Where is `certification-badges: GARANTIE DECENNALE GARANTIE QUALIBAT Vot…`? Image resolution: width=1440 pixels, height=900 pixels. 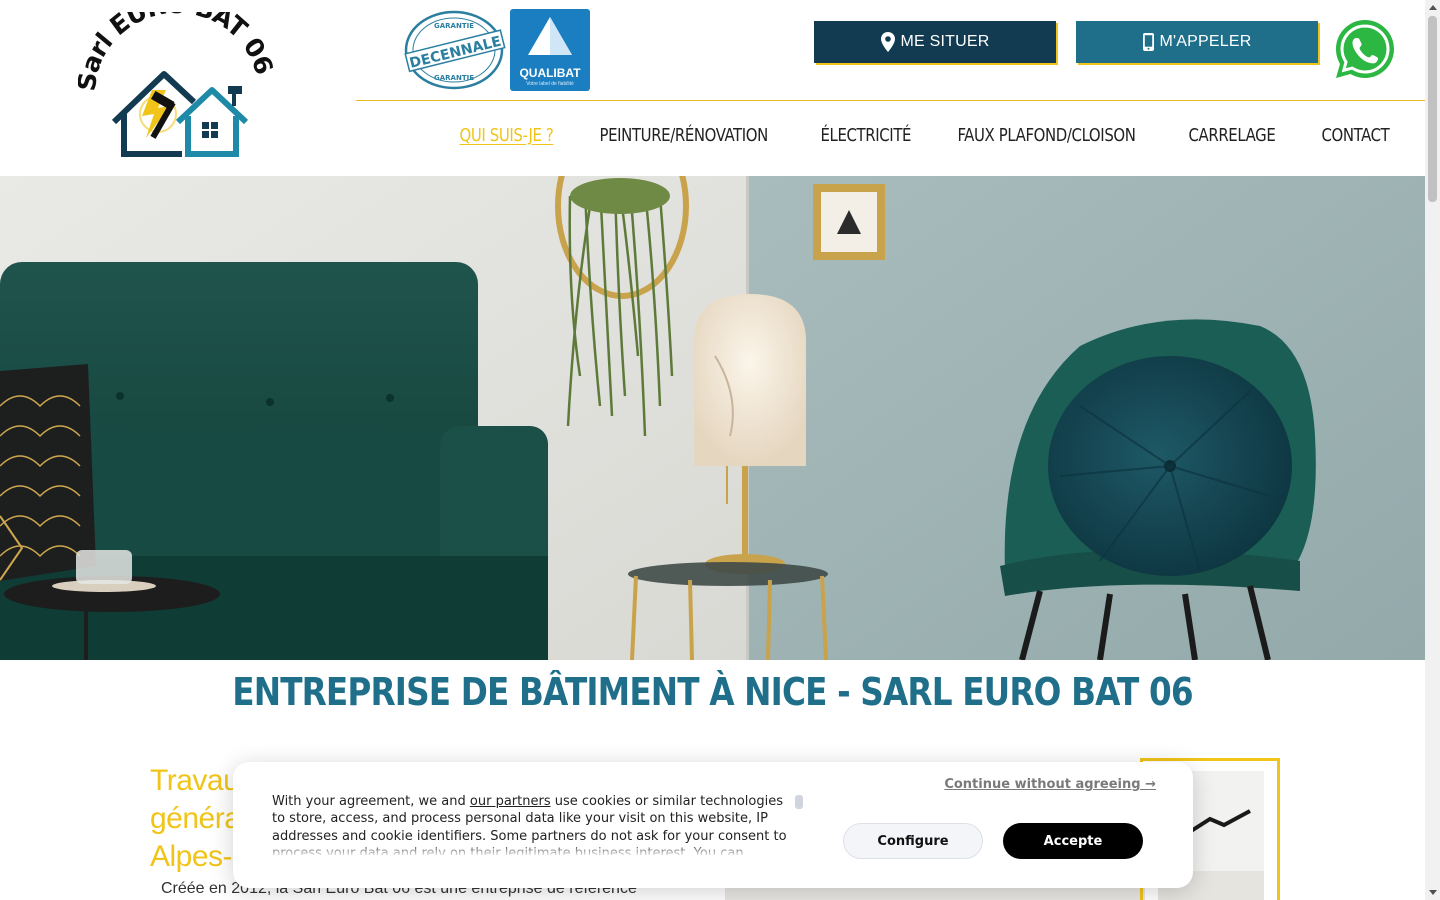 certification-badges: GARANTIE DECENNALE GARANTIE QUALIBAT Vot… is located at coordinates (499, 51).